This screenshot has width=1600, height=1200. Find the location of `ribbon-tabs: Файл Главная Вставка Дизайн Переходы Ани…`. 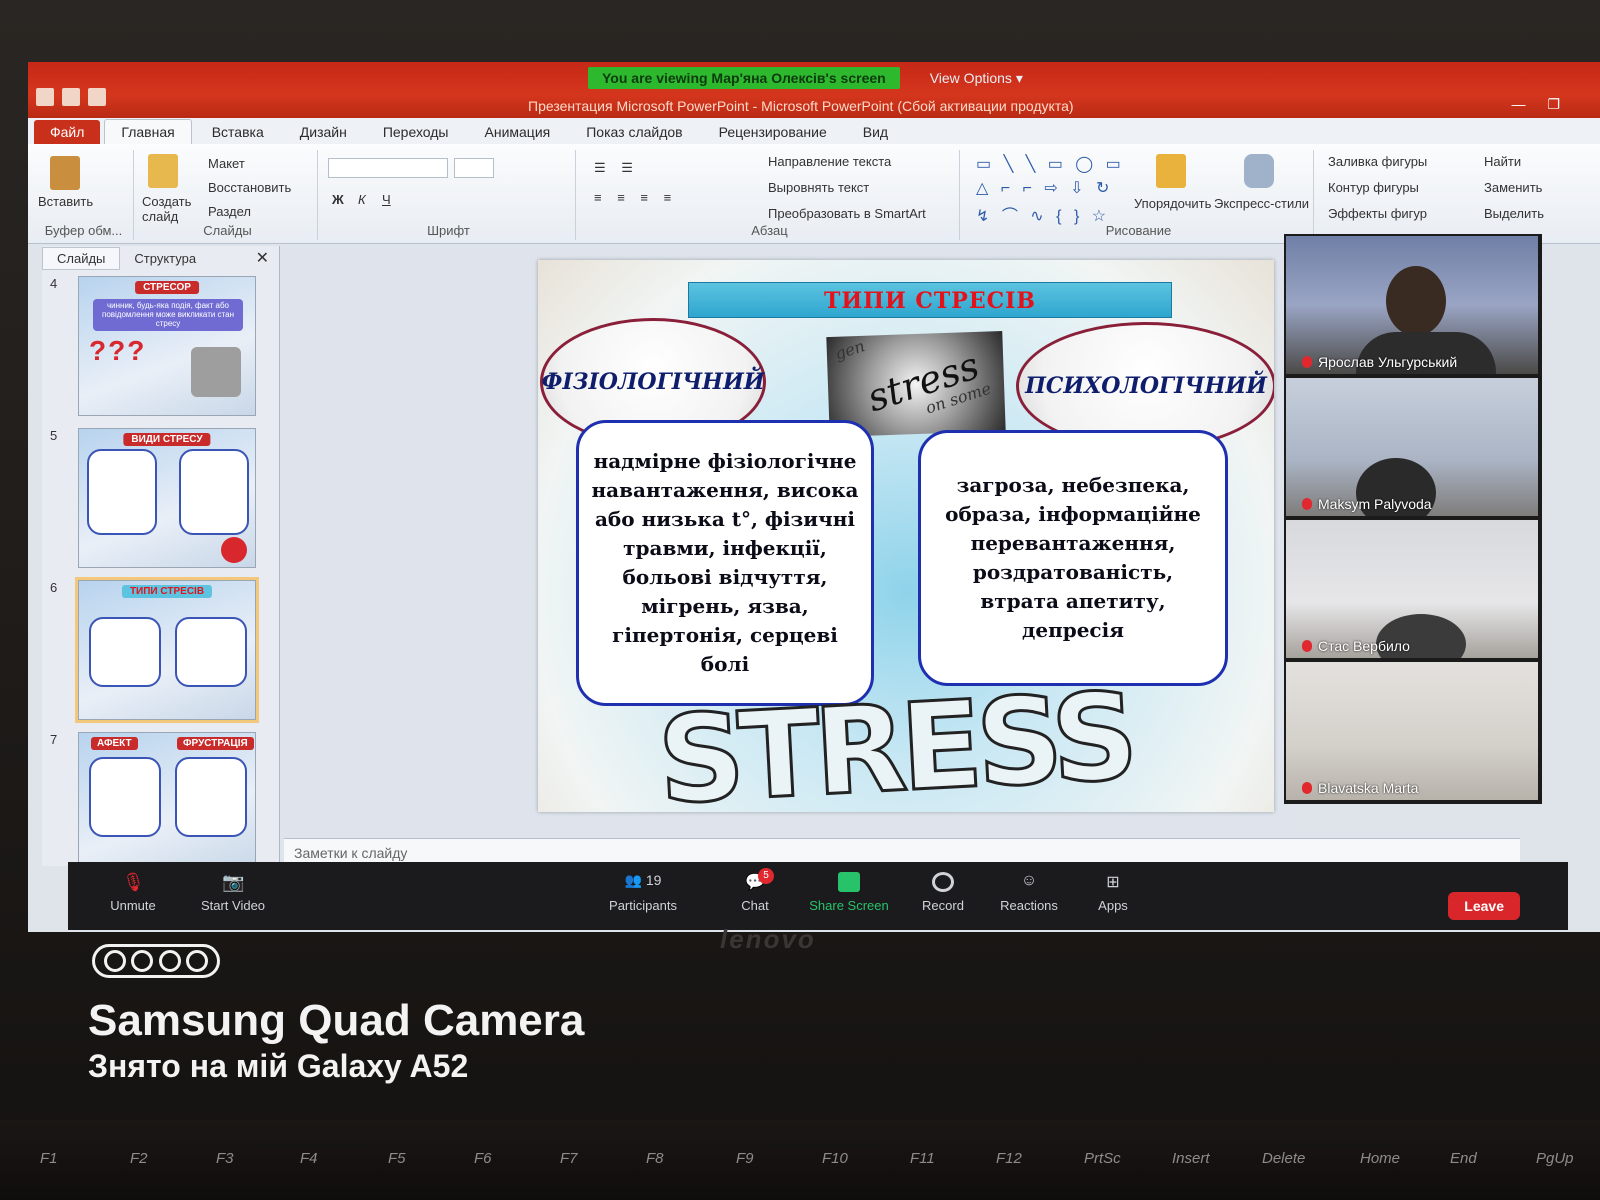

ribbon-tabs: Файл Главная Вставка Дизайн Переходы Ани… is located at coordinates (814, 131).